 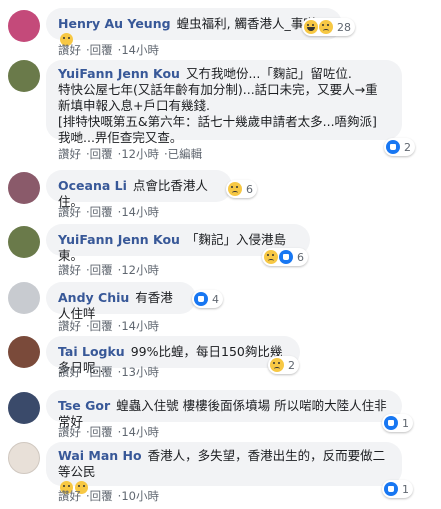 I want to click on edited-label: 已編輯, so click(x=185, y=154).